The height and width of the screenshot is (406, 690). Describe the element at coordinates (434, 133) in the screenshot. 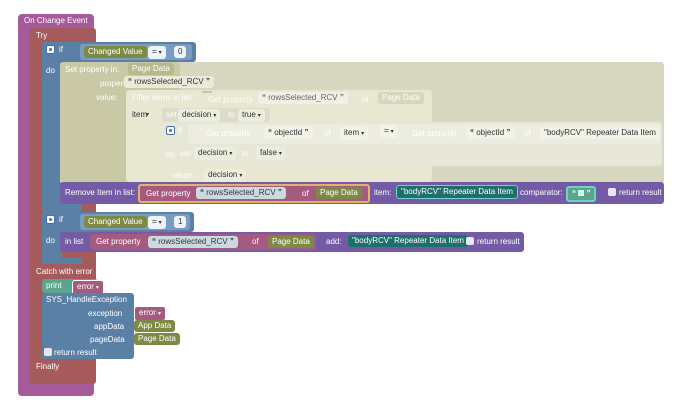

I see `if2-get-property-right: Get property` at that location.